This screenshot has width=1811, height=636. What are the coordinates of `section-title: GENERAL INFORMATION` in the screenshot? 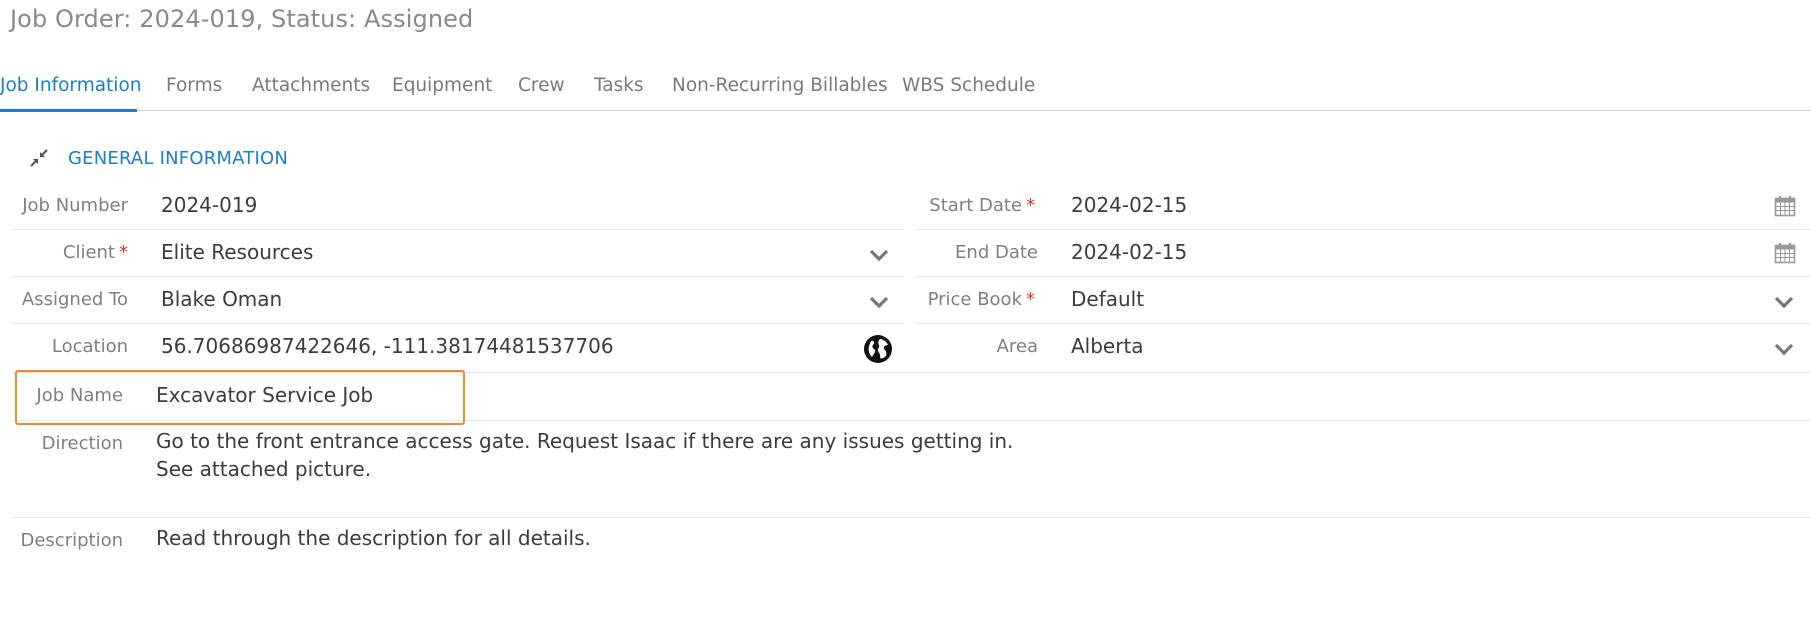 It's located at (178, 158).